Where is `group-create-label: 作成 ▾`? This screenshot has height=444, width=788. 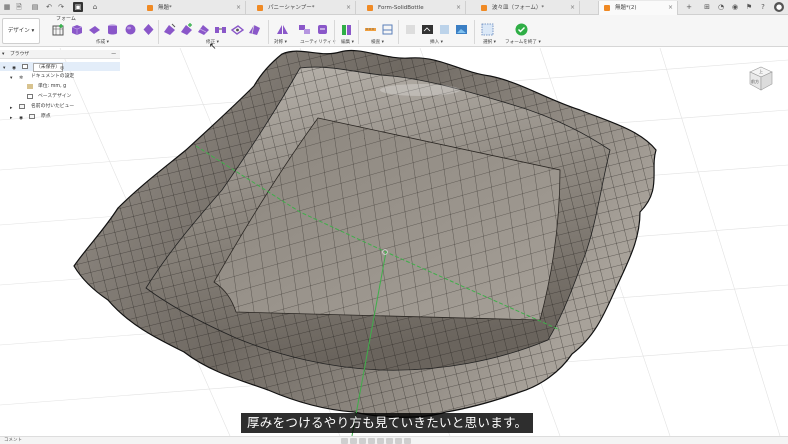
group-create-label: 作成 ▾ is located at coordinates (102, 42).